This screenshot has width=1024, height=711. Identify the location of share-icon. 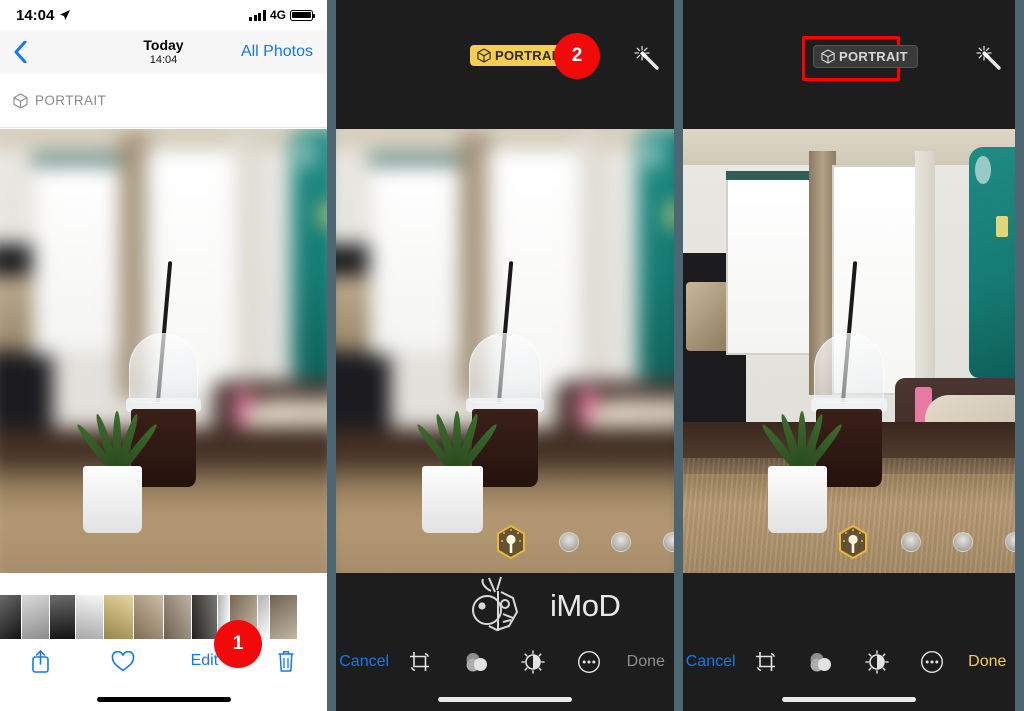
(41, 661).